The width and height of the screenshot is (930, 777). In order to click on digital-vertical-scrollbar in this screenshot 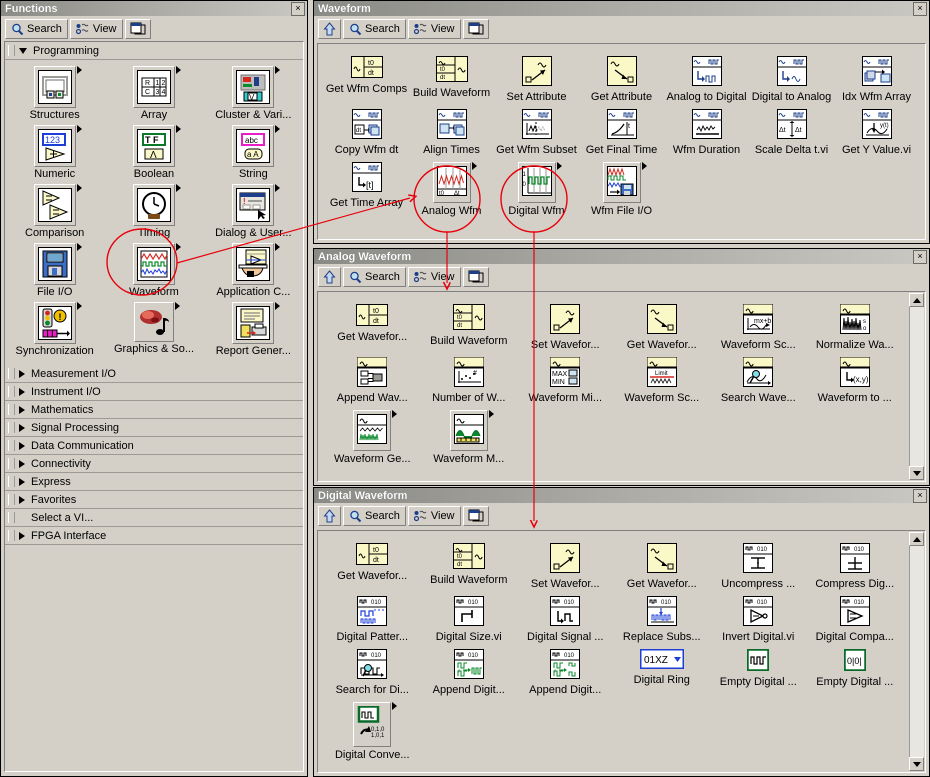, I will do `click(916, 651)`.